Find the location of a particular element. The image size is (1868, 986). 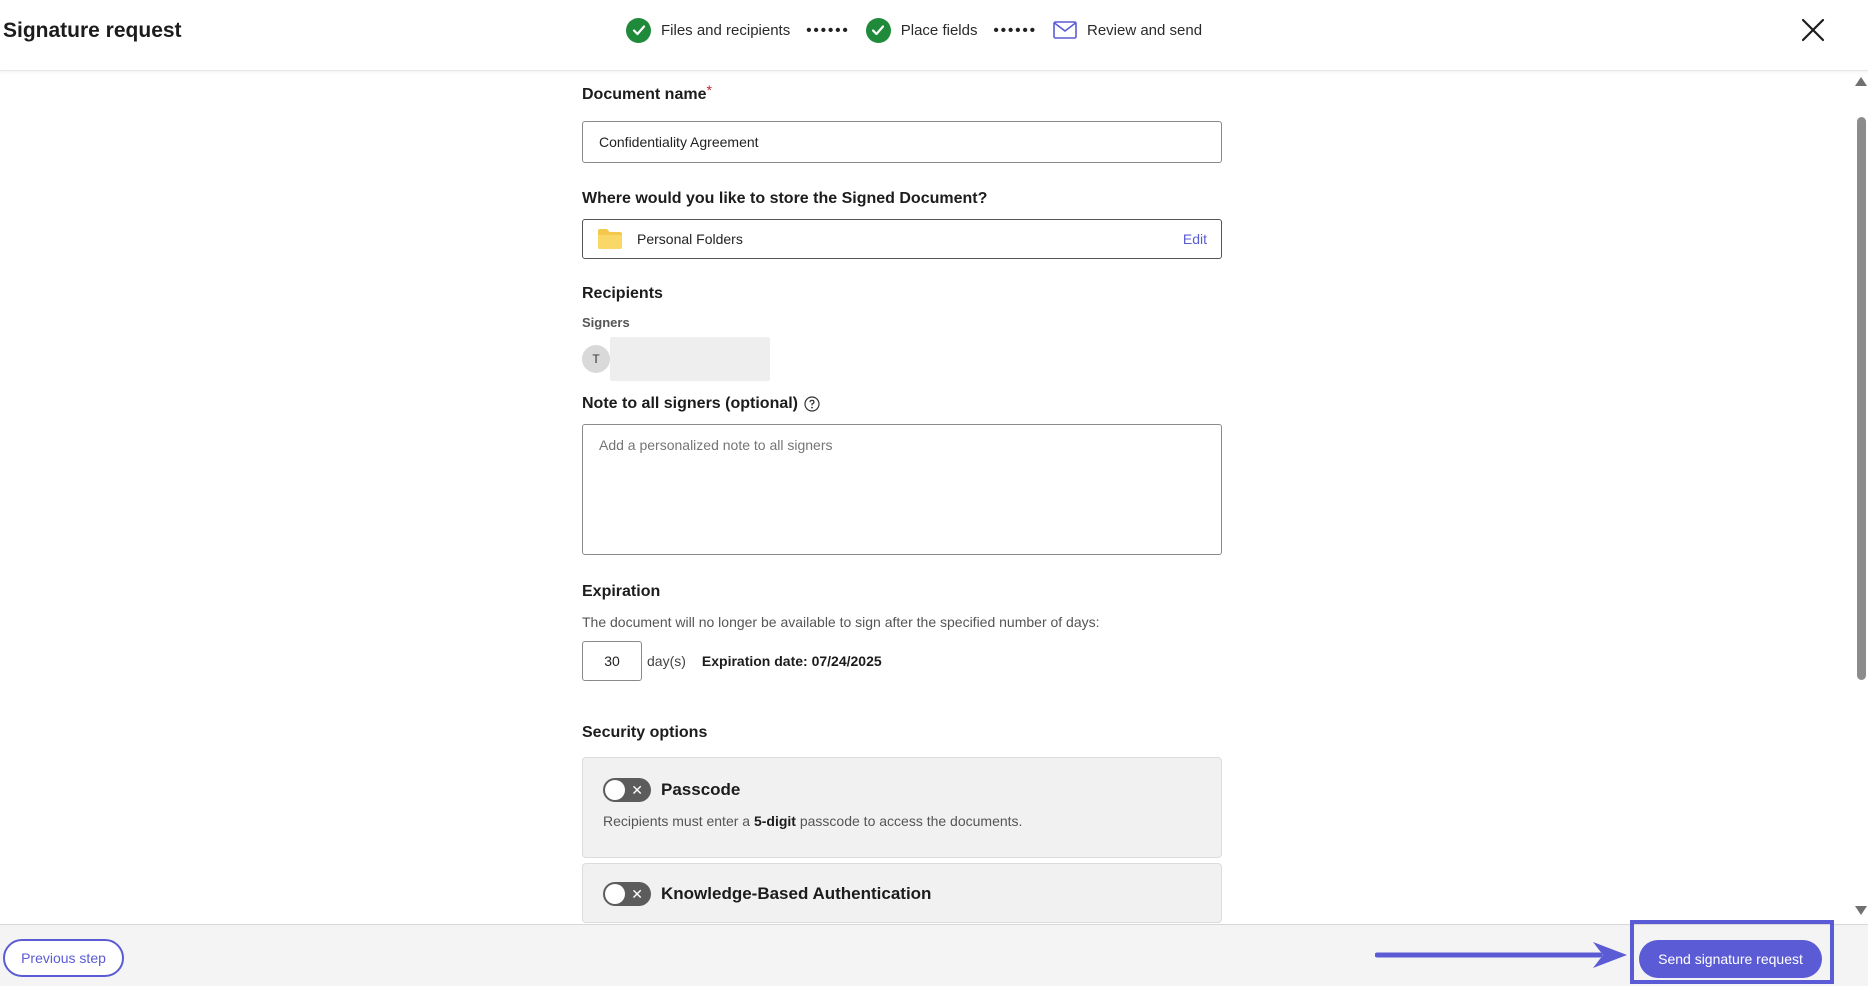

step-label: Files and recipients is located at coordinates (726, 30).